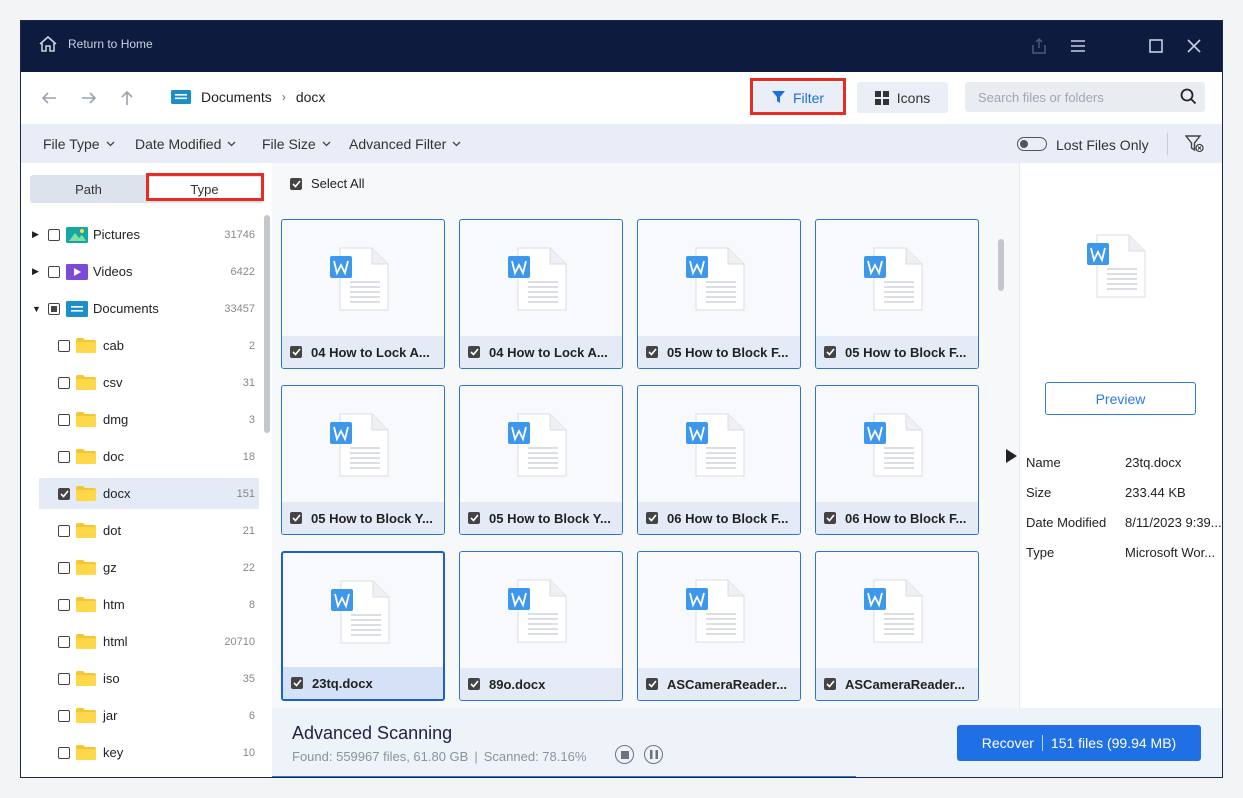 The width and height of the screenshot is (1243, 798). What do you see at coordinates (653, 754) in the screenshot?
I see `pause-scan-button` at bounding box center [653, 754].